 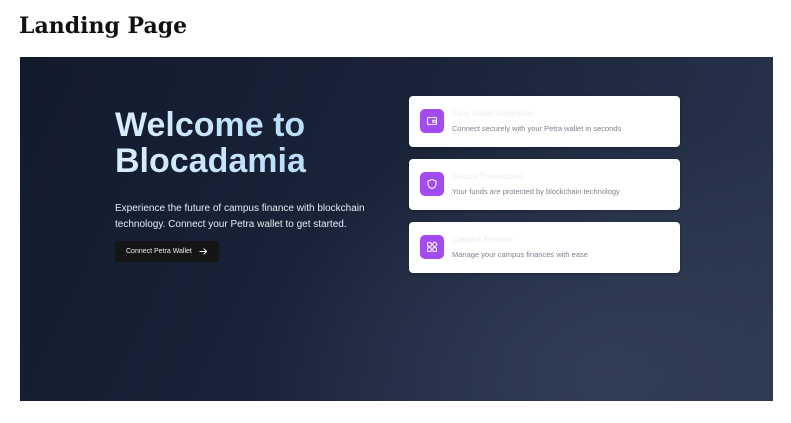 What do you see at coordinates (210, 125) in the screenshot?
I see `hero-title-line-1: Welcome to` at bounding box center [210, 125].